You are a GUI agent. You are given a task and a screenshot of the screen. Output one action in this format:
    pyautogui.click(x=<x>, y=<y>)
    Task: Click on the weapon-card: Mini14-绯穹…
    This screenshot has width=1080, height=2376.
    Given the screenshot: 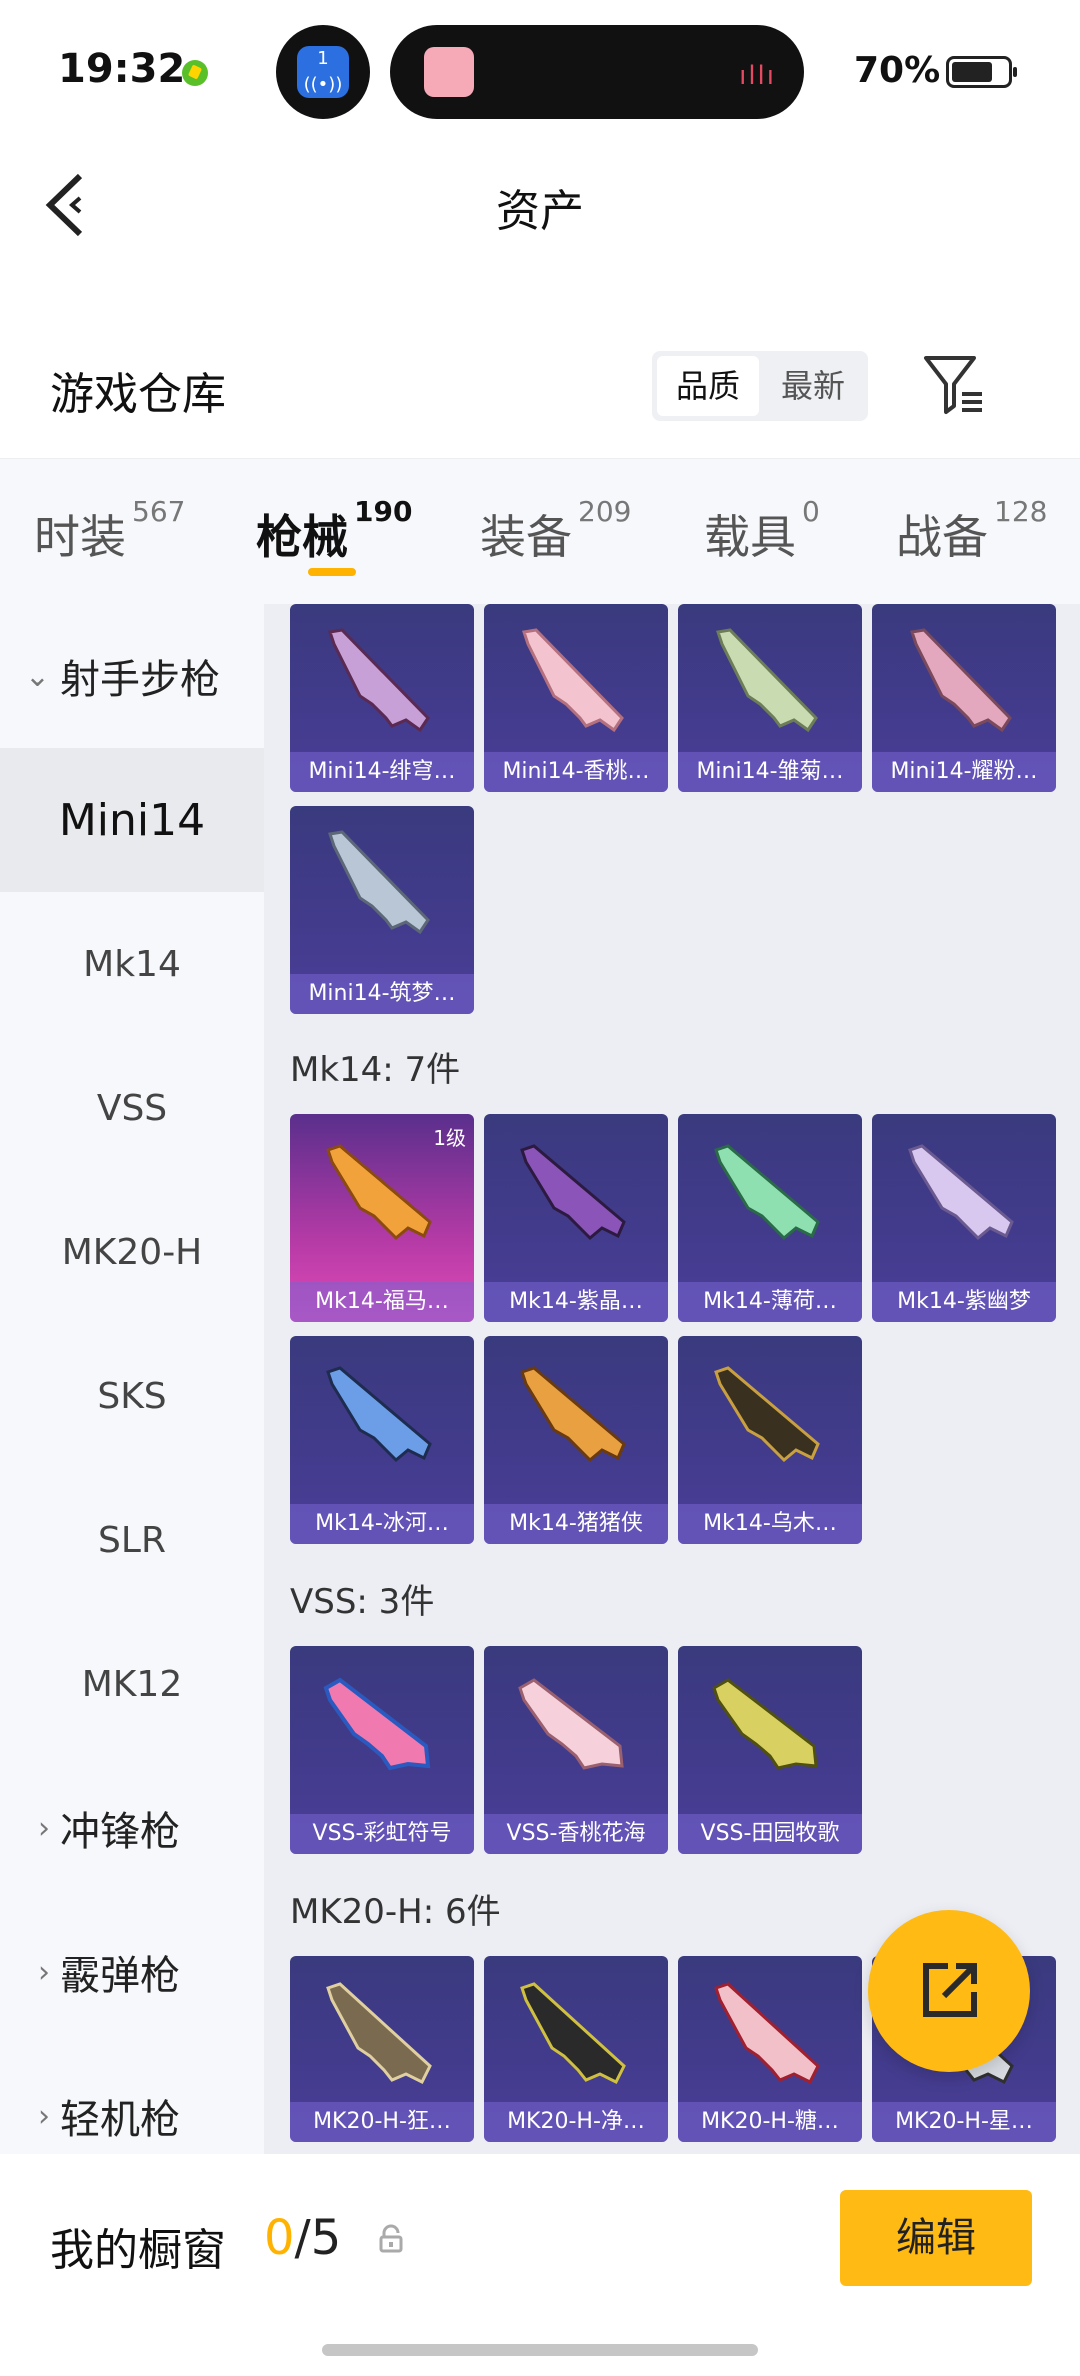 What is the action you would take?
    pyautogui.click(x=382, y=698)
    